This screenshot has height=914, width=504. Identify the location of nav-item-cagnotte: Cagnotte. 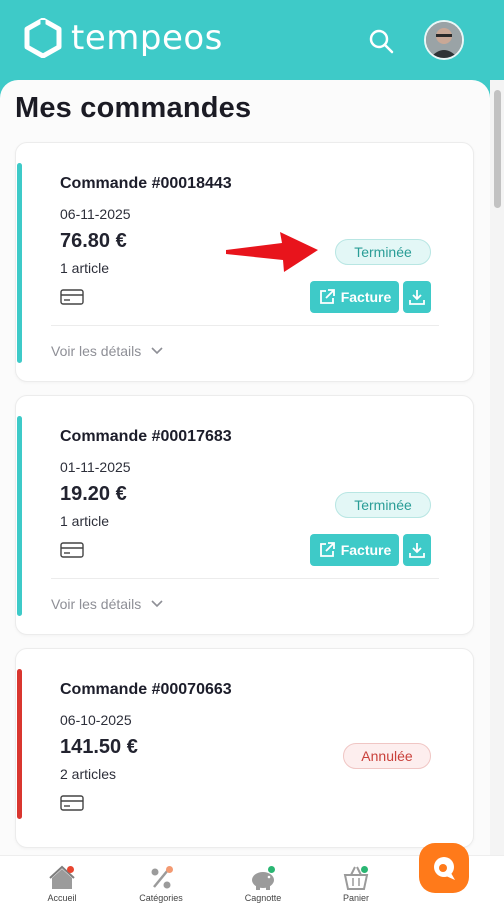
(263, 883).